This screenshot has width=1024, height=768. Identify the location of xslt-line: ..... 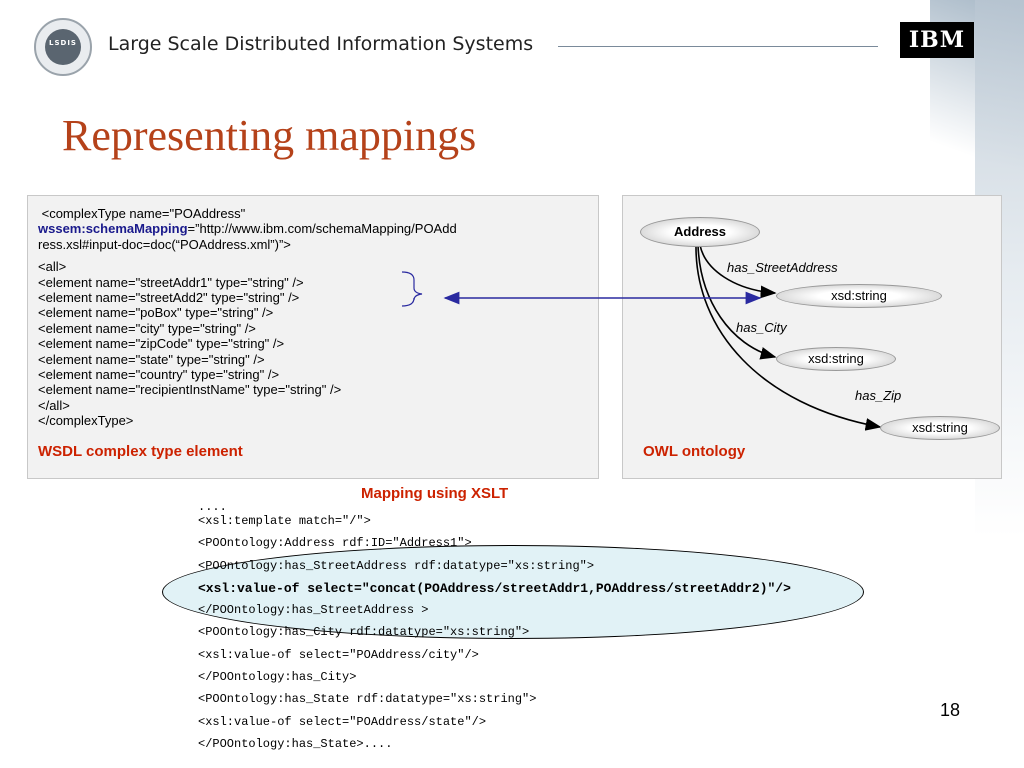
(212, 507).